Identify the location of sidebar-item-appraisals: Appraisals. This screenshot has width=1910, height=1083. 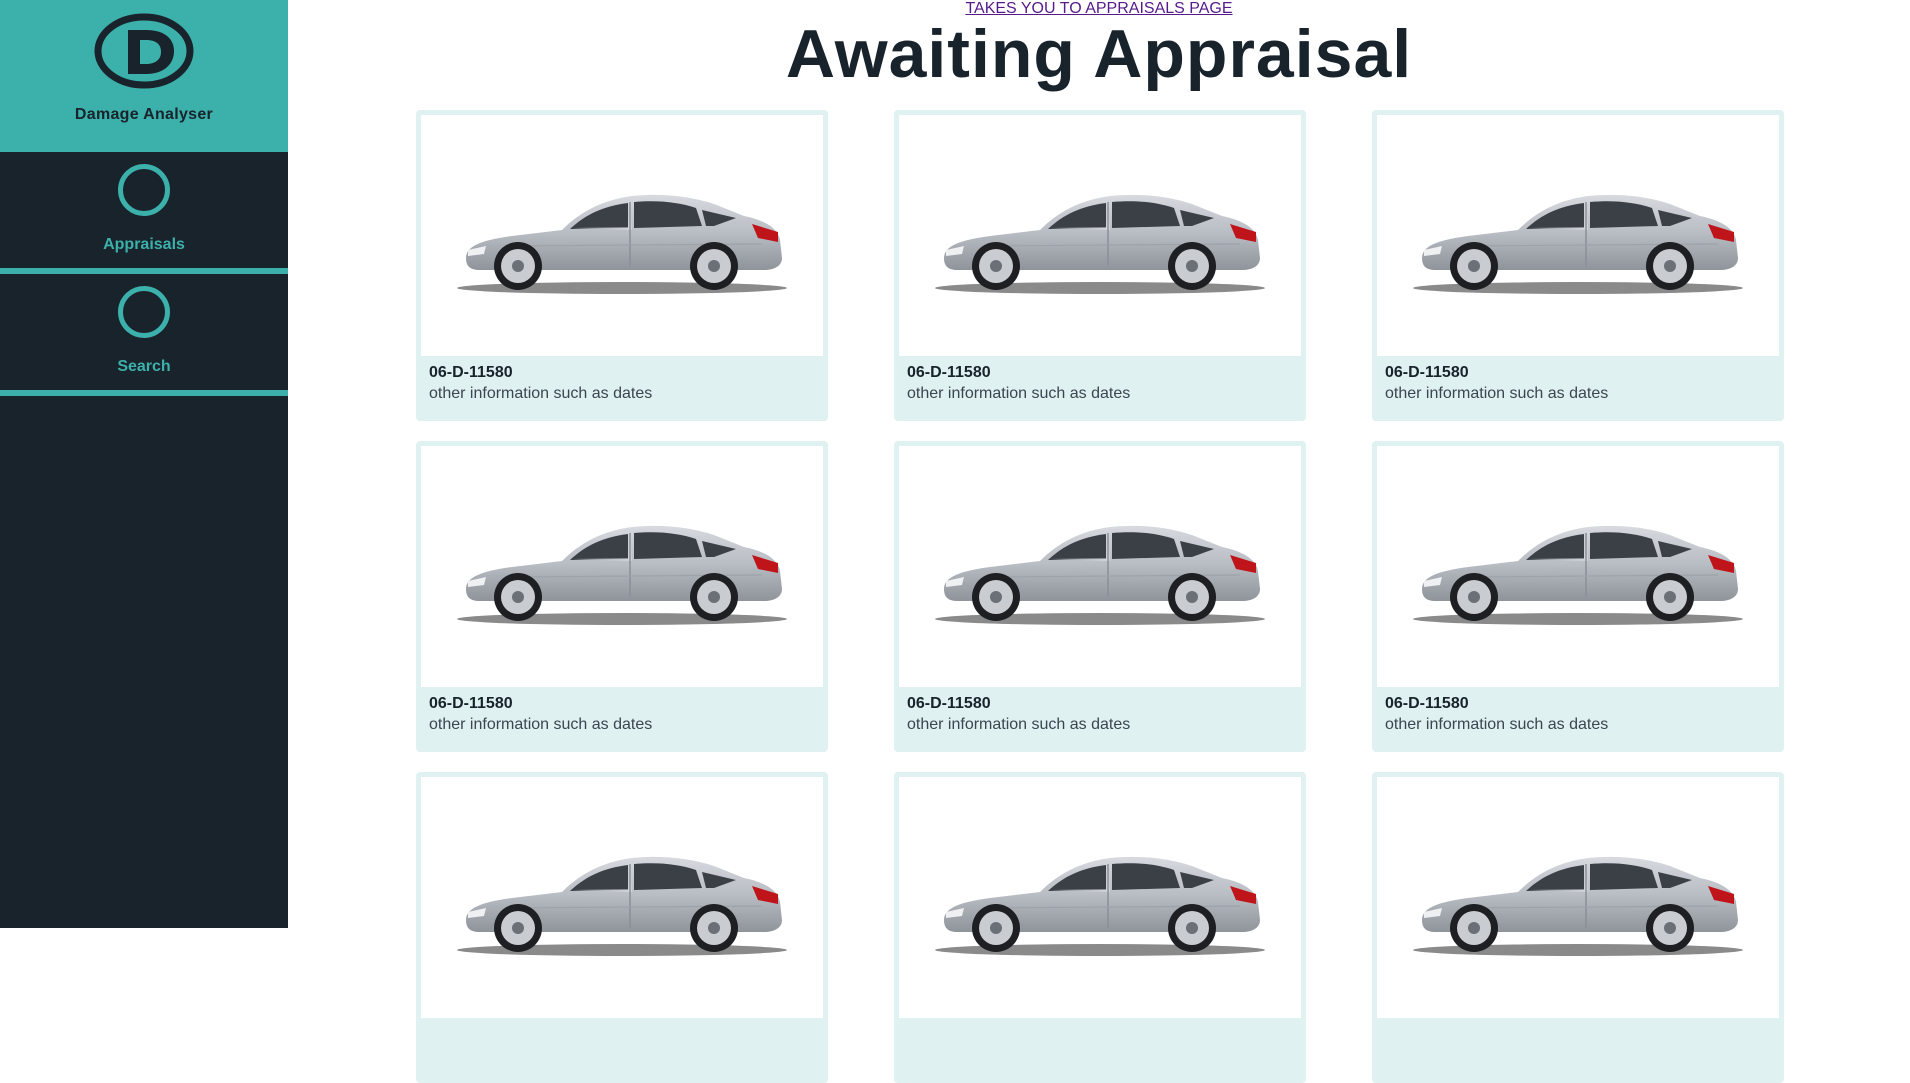
(144, 213).